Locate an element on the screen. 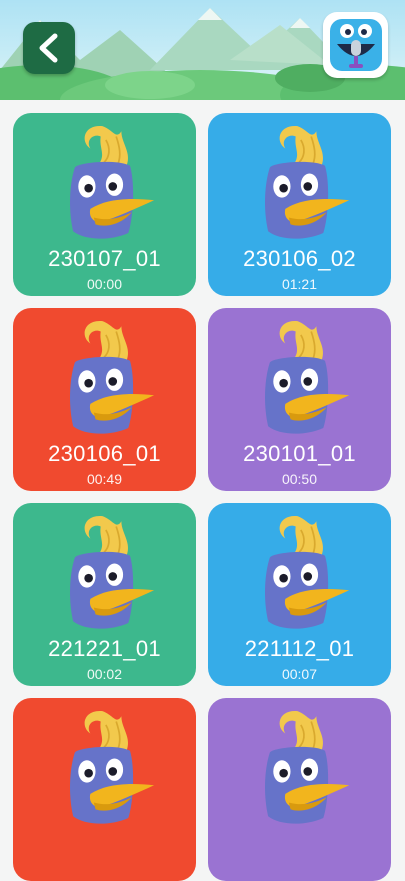 This screenshot has width=405, height=881. recording-card: 221112_01 00:07 is located at coordinates (299, 594).